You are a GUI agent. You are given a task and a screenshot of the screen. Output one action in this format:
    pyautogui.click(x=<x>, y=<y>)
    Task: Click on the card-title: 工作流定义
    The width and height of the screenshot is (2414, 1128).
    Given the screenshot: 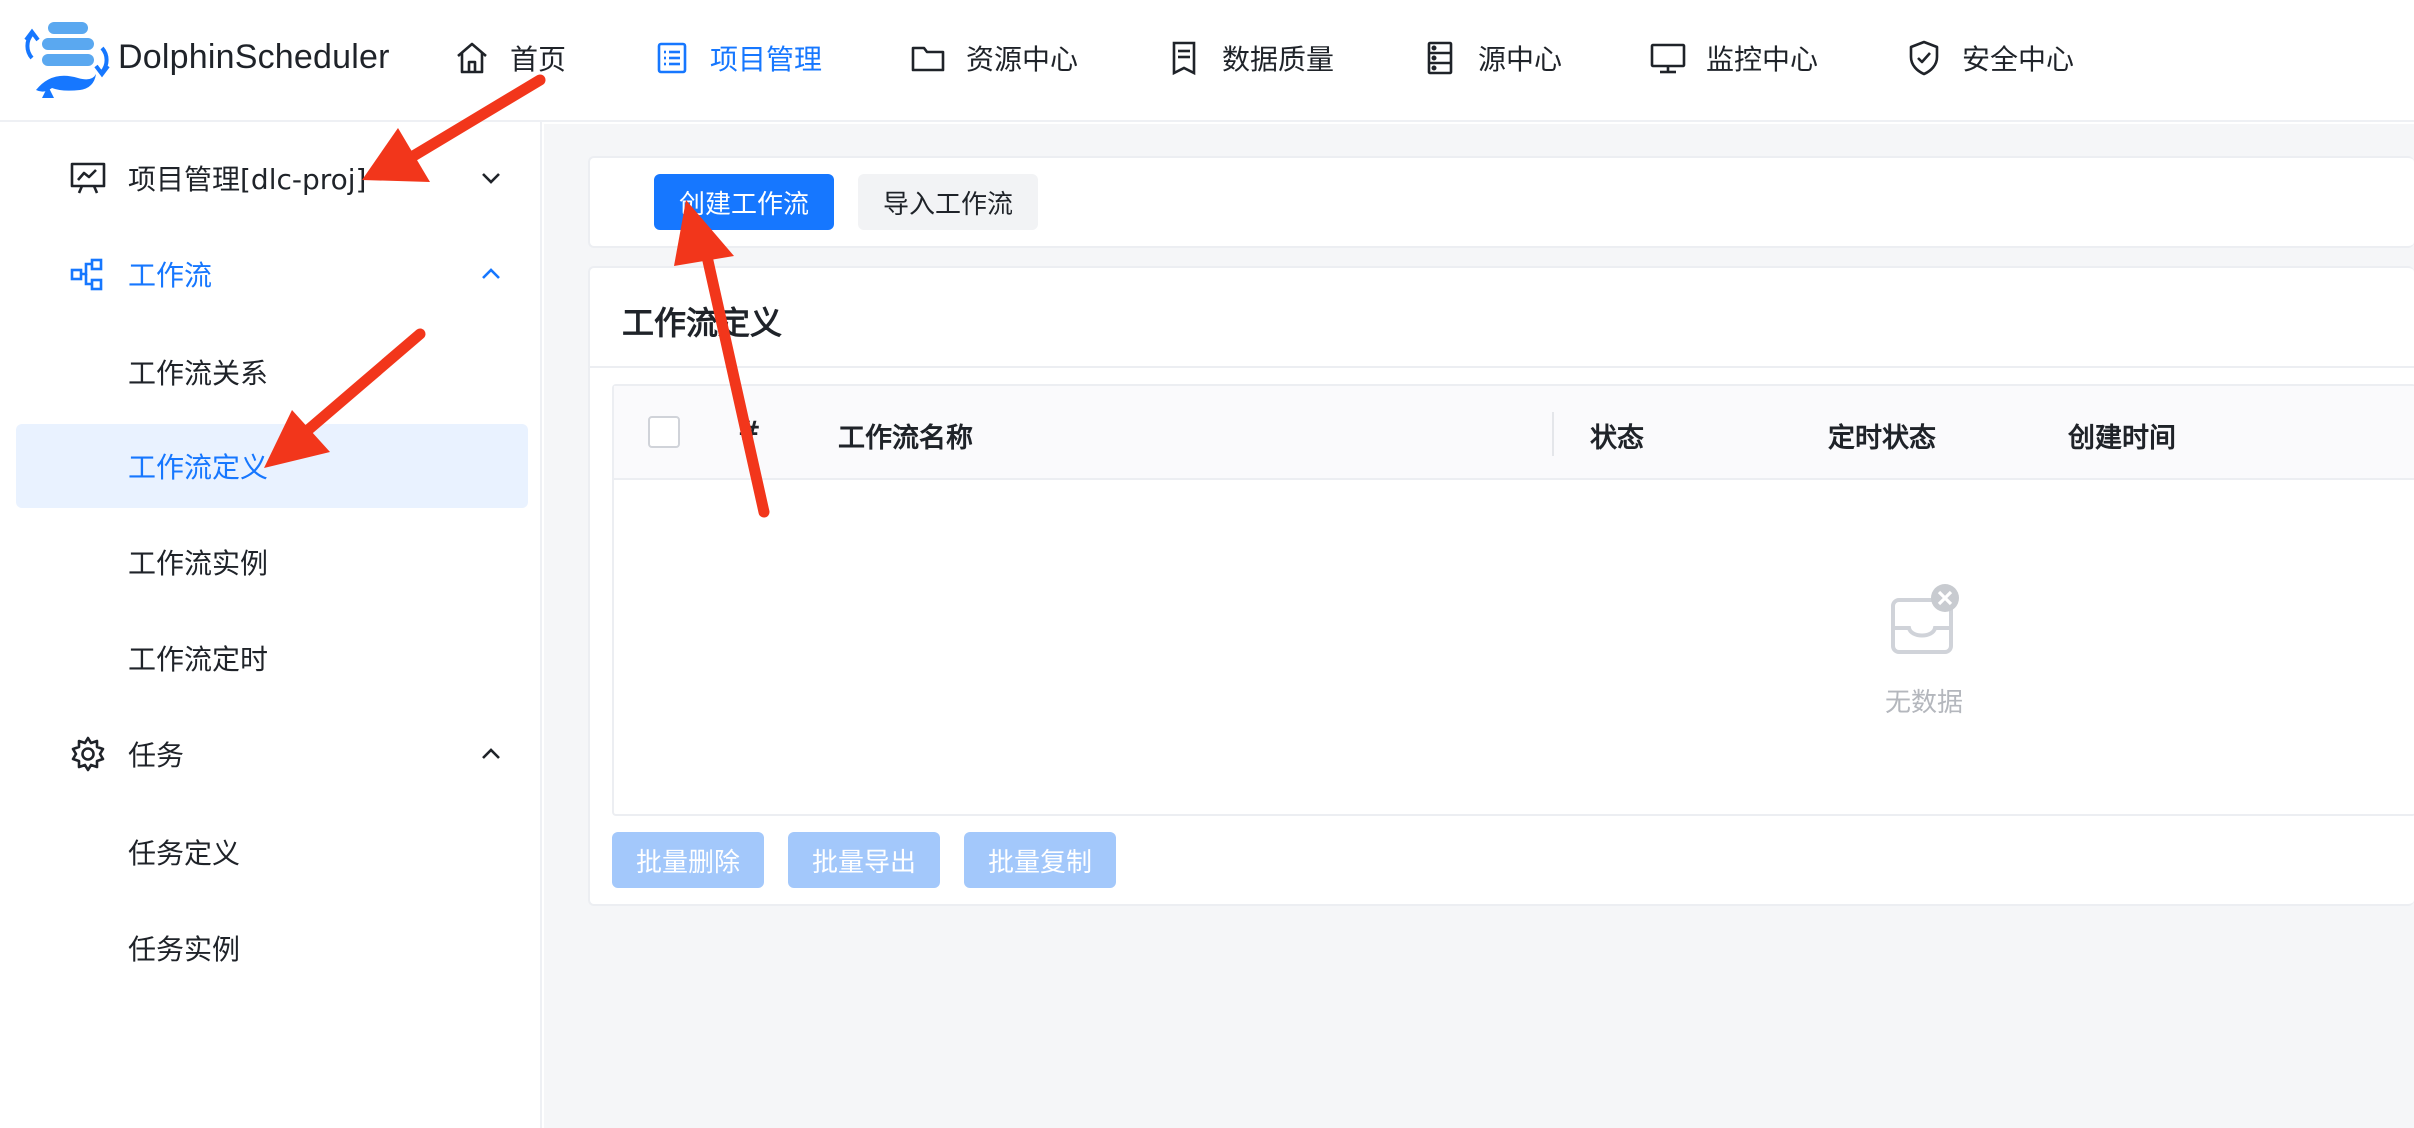 What is the action you would take?
    pyautogui.click(x=702, y=323)
    